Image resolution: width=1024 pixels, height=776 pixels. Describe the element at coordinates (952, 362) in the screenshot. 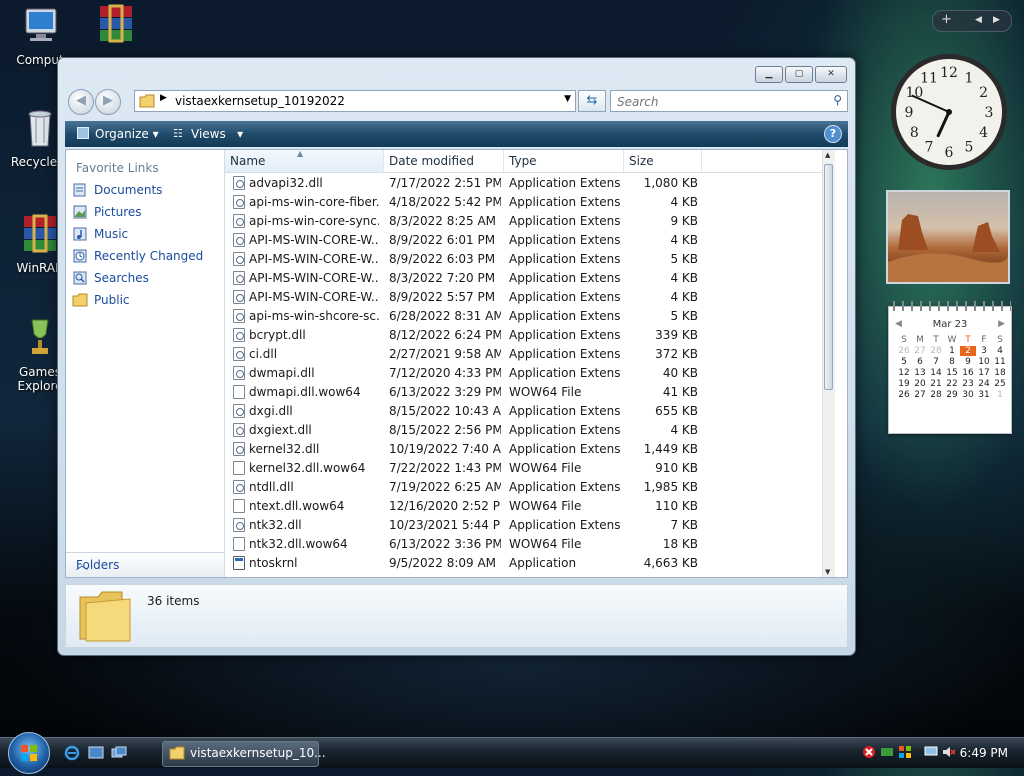

I see `calendar-day: 8` at that location.